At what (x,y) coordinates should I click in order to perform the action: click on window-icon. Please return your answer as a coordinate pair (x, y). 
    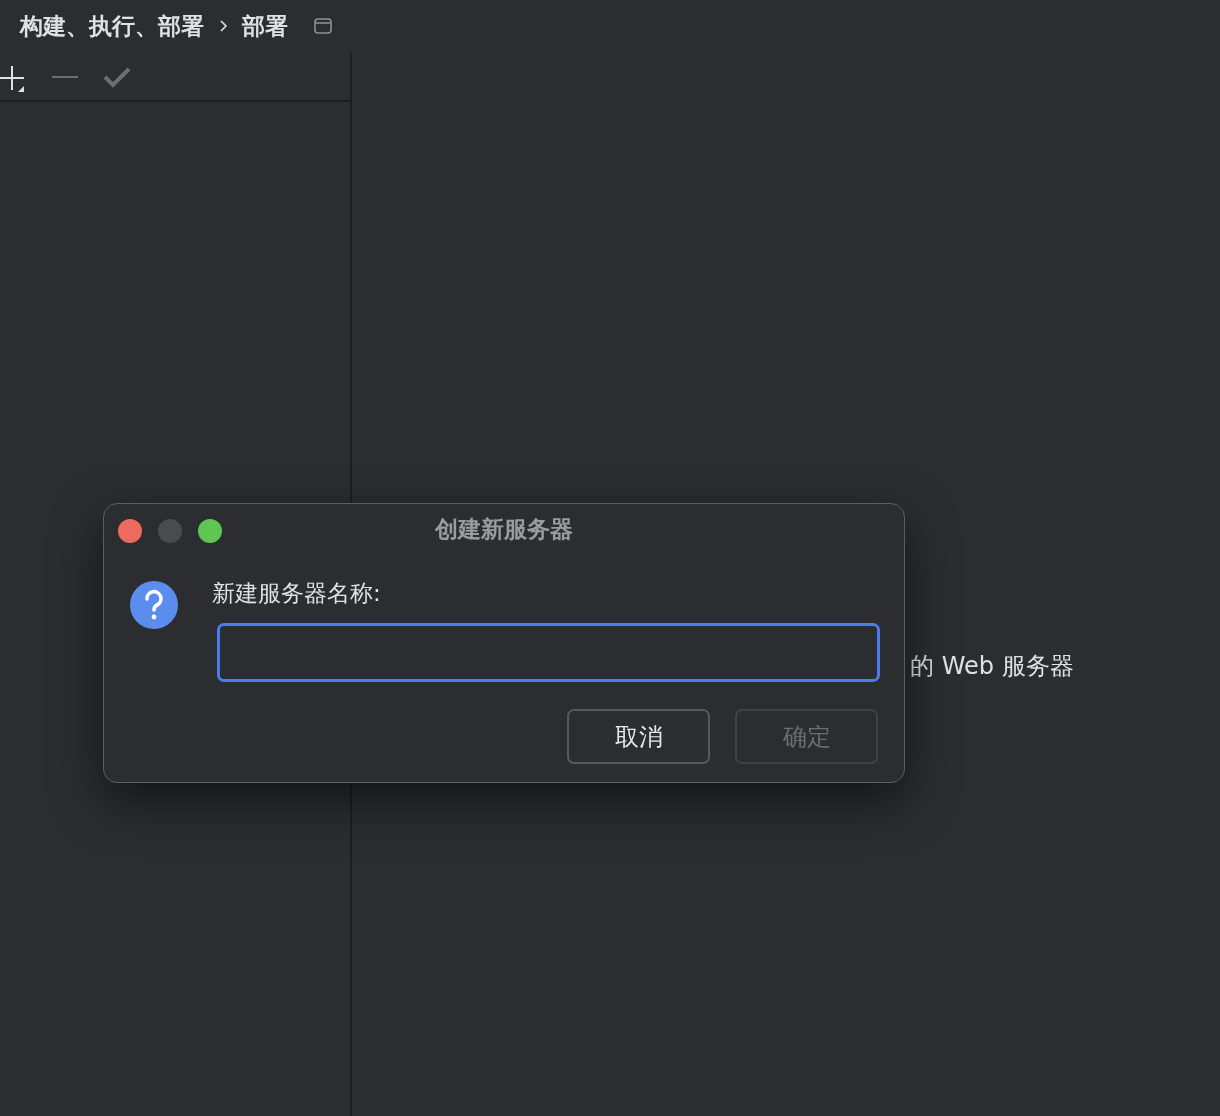
    Looking at the image, I should click on (323, 26).